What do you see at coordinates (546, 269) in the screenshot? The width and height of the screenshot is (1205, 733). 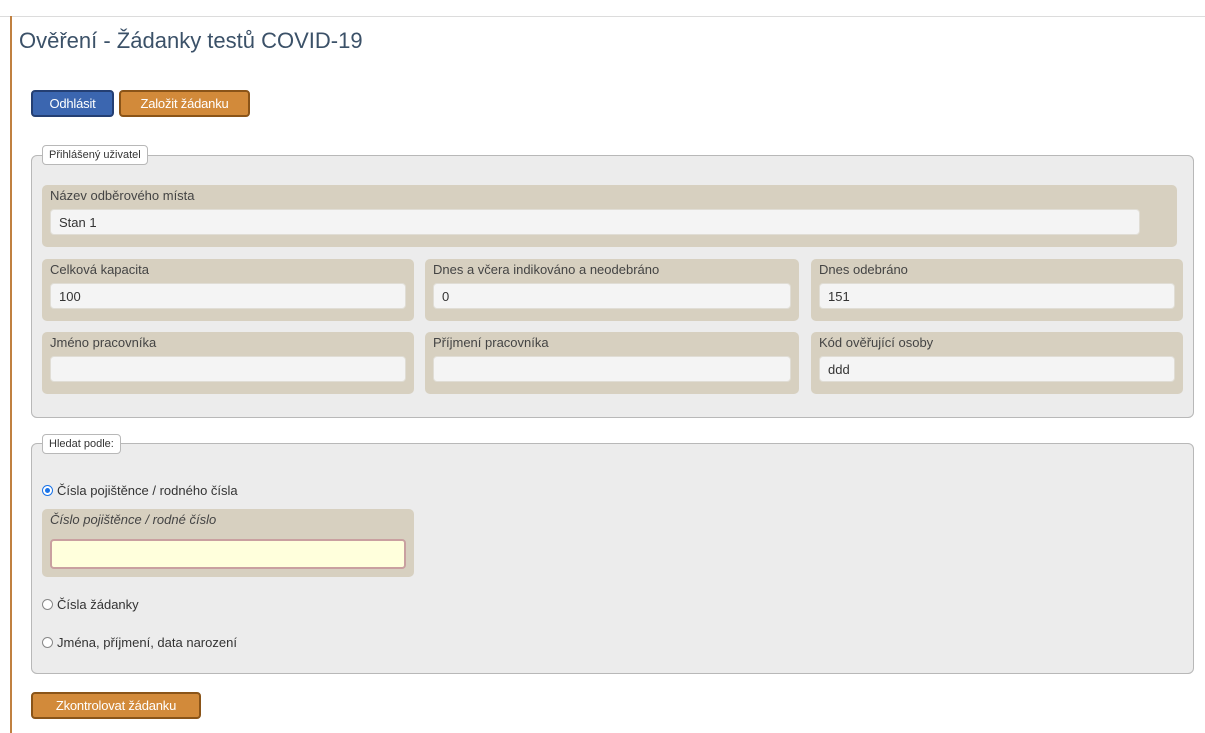 I see `indicated-not-collected-label: Dnes a včera indikováno a neodebráno` at bounding box center [546, 269].